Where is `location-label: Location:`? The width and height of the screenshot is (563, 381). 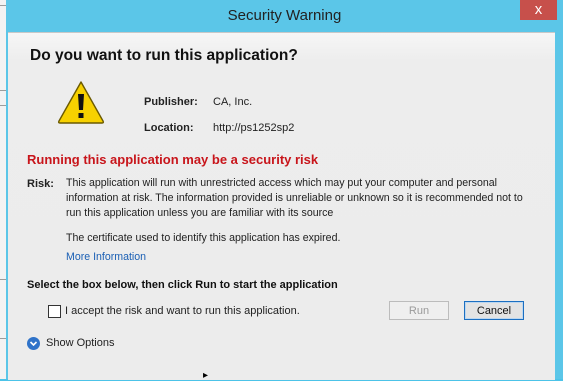
location-label: Location: is located at coordinates (169, 128).